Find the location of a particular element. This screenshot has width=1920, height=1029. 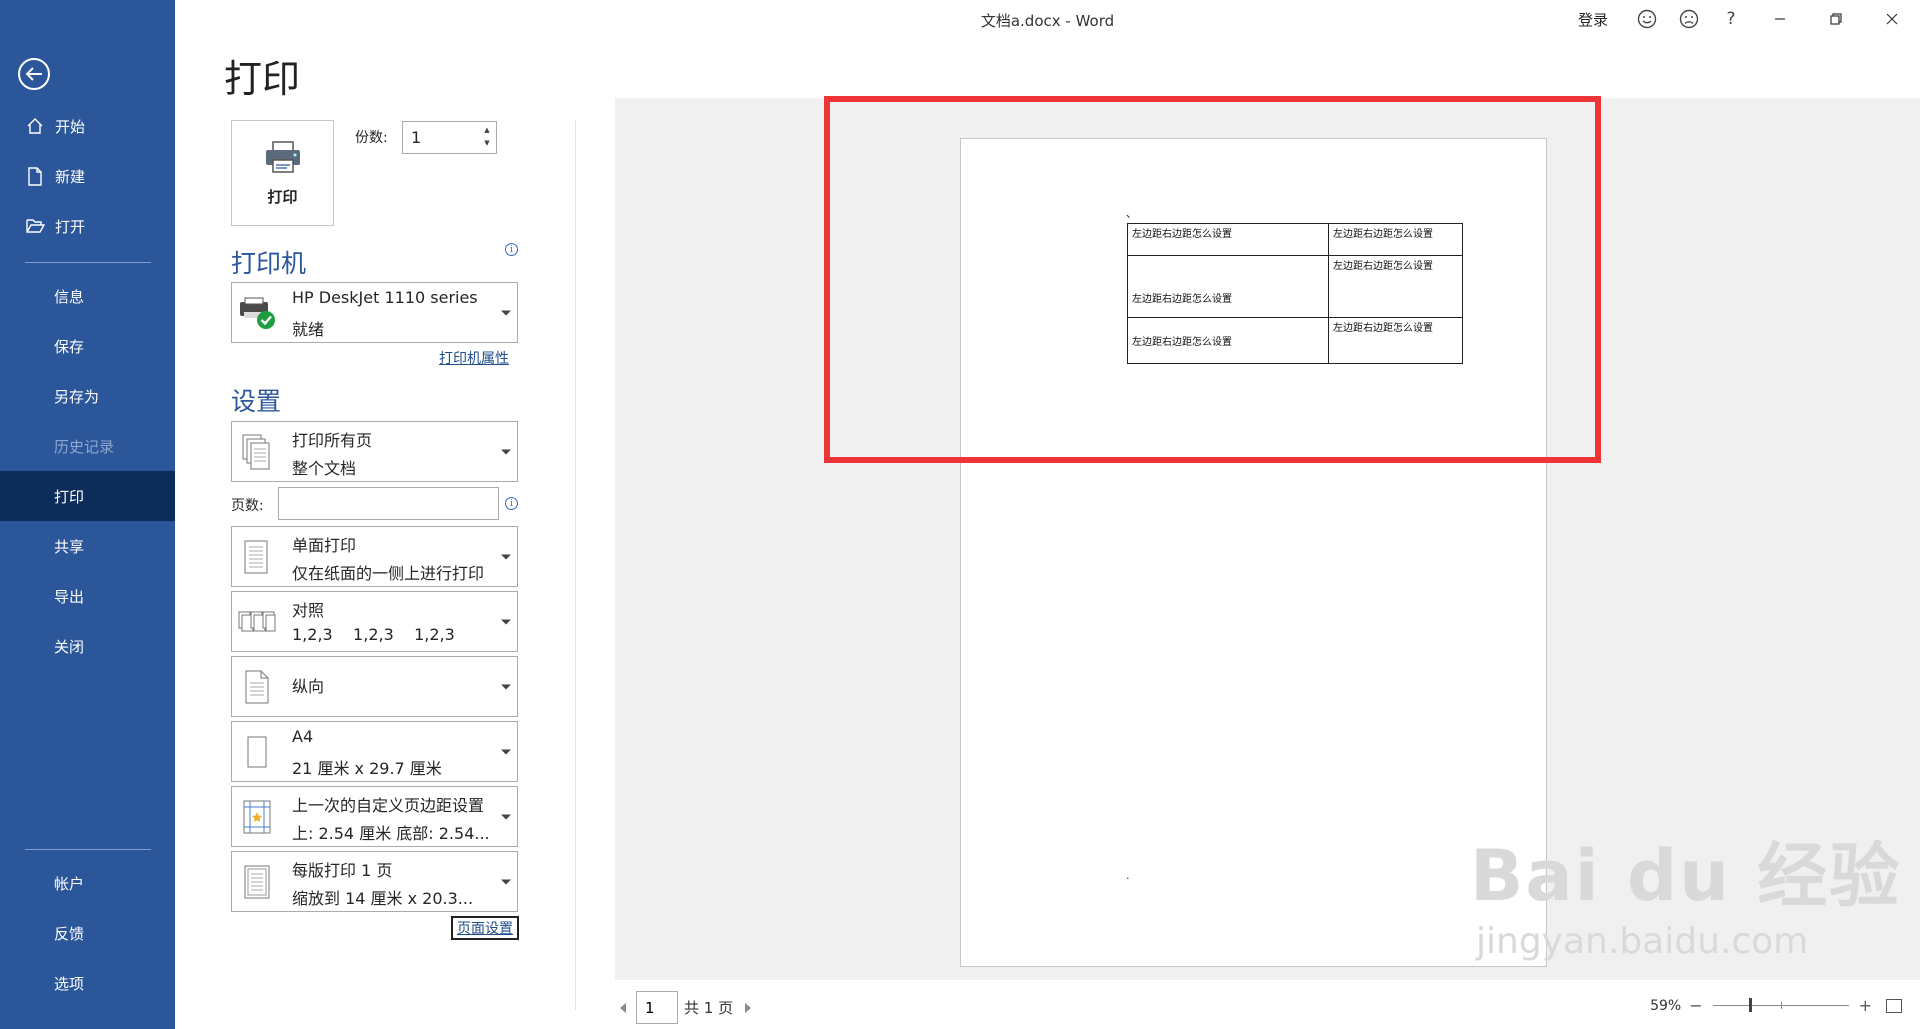

next-page-icon is located at coordinates (748, 1007).